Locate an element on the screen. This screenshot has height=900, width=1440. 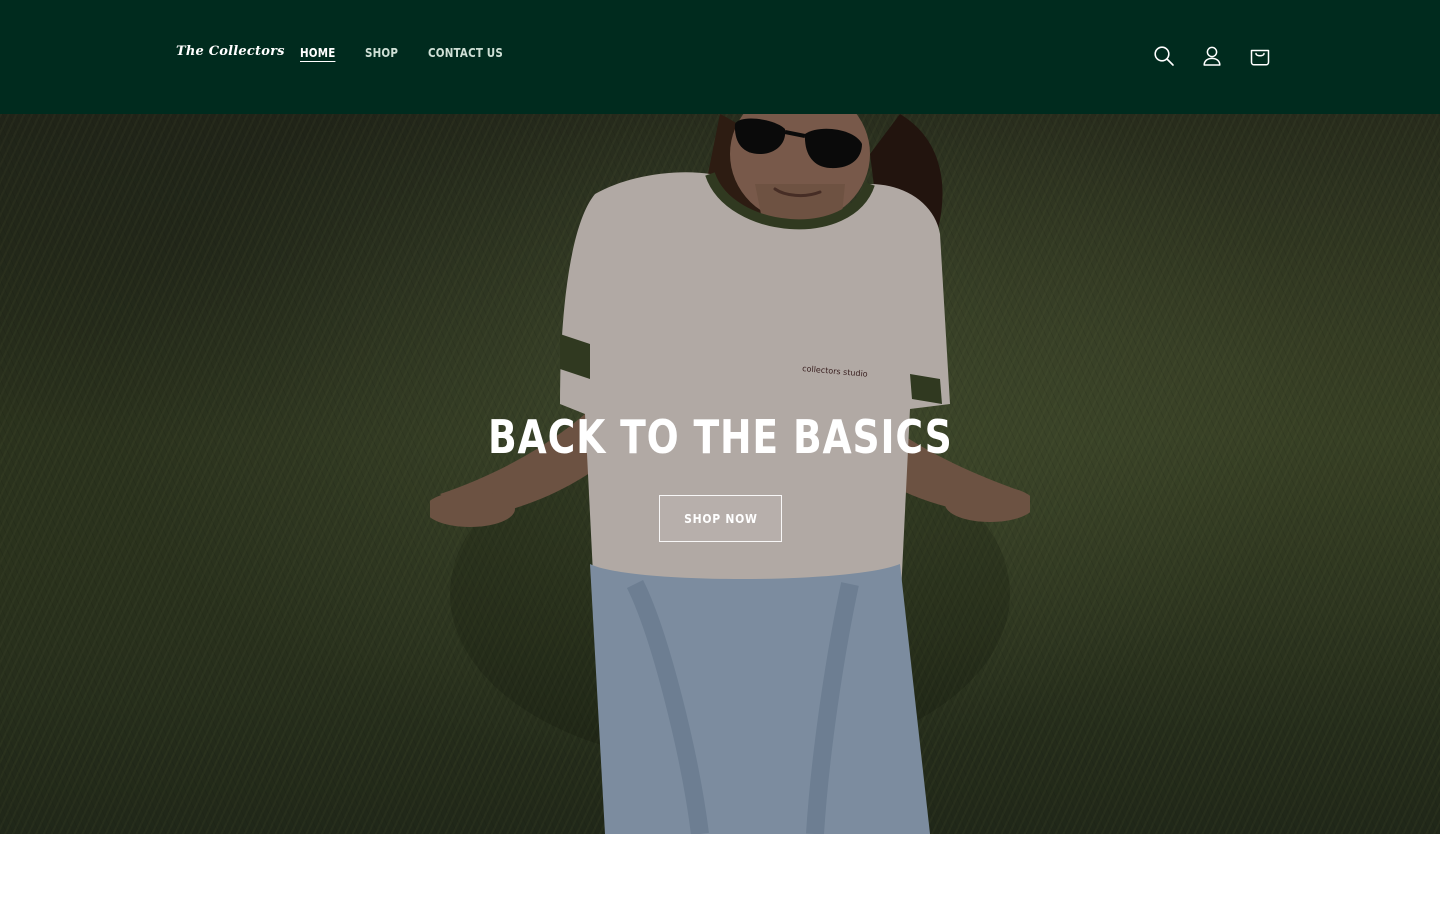
nav-item-contact-us: CONTACT US is located at coordinates (465, 53).